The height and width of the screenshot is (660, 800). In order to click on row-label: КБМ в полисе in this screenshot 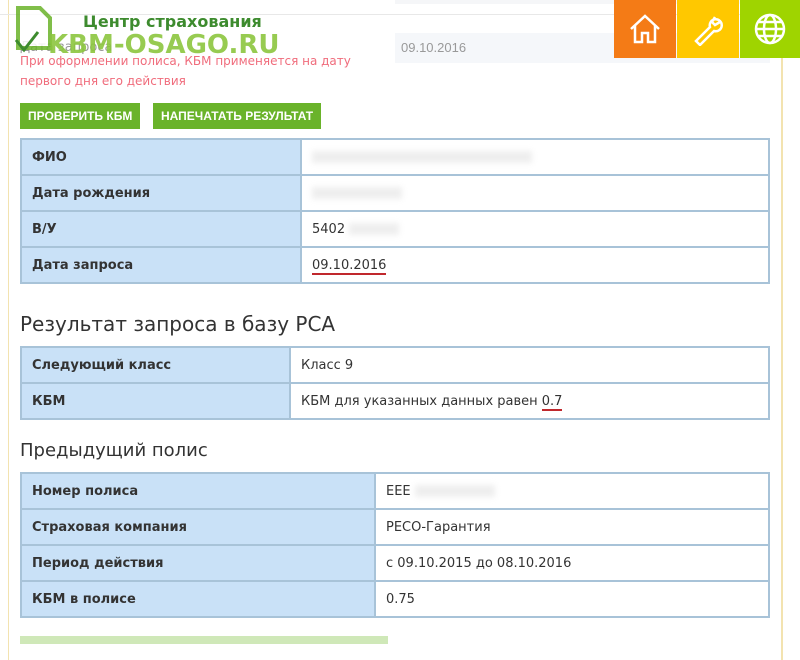, I will do `click(198, 599)`.